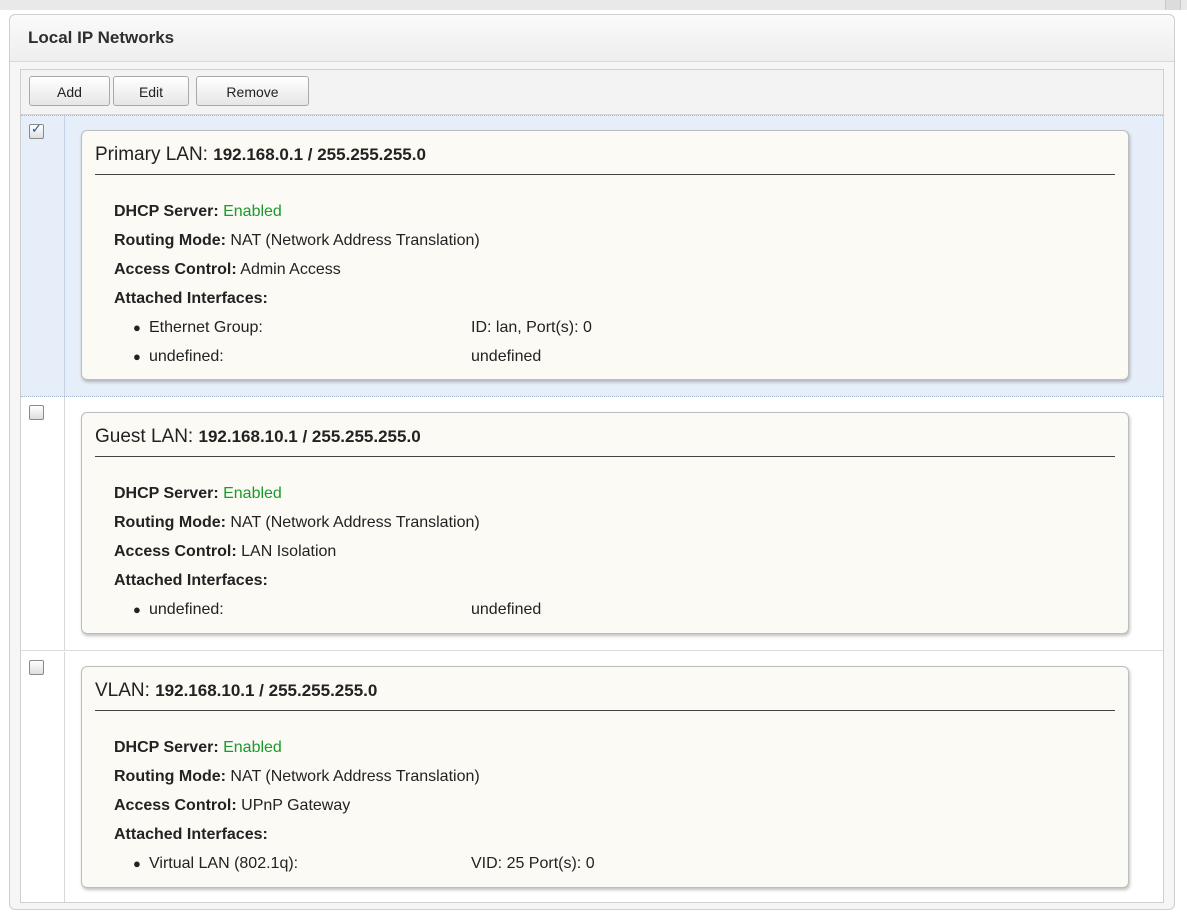 This screenshot has width=1187, height=913. I want to click on row-gutter: ✓, so click(43, 256).